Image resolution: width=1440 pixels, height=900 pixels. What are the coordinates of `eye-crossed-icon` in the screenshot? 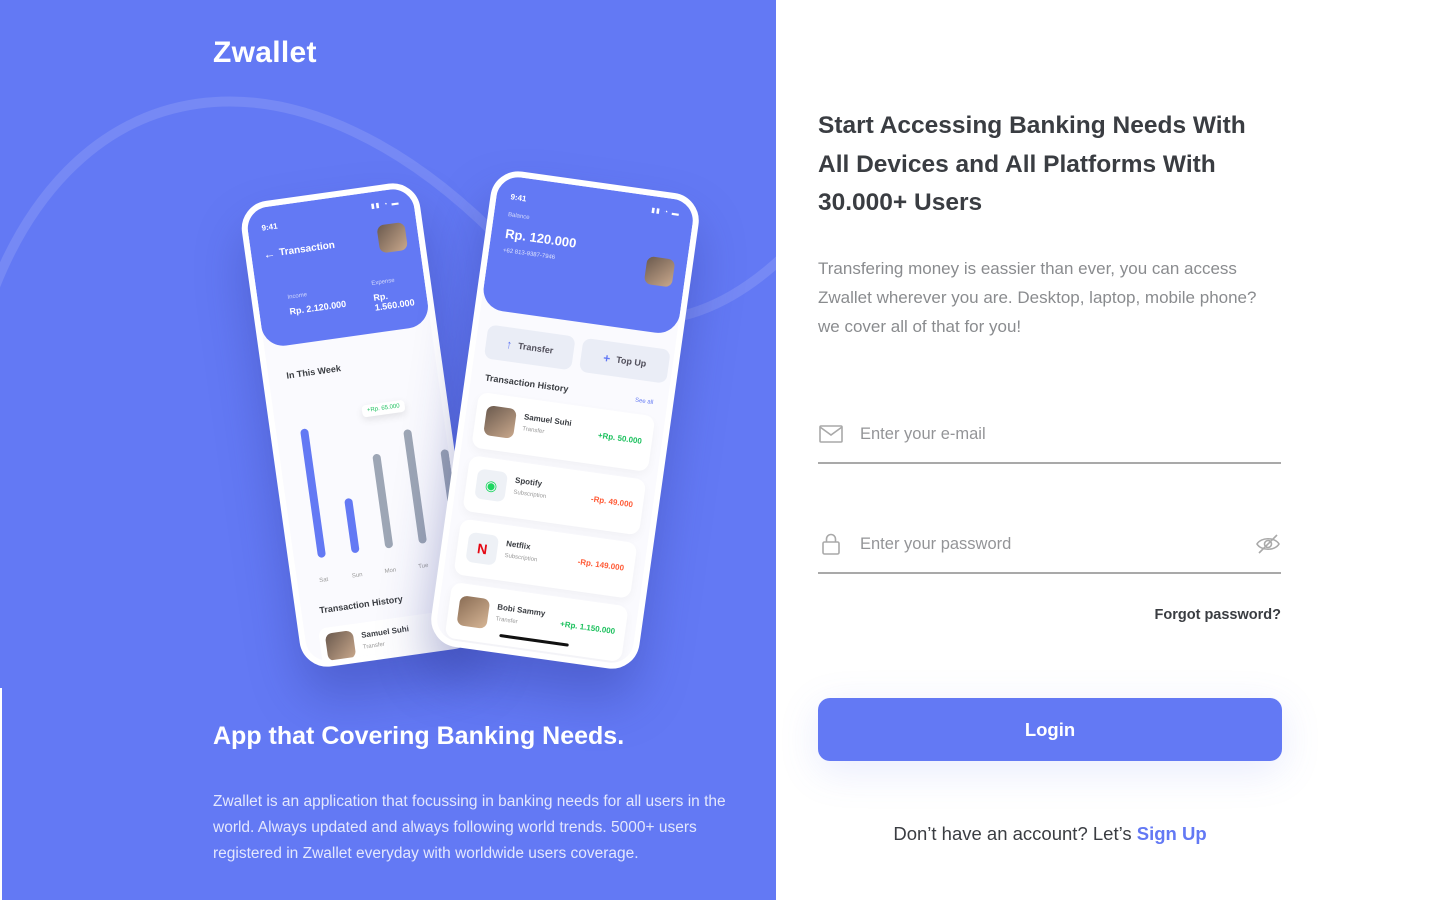 It's located at (1268, 544).